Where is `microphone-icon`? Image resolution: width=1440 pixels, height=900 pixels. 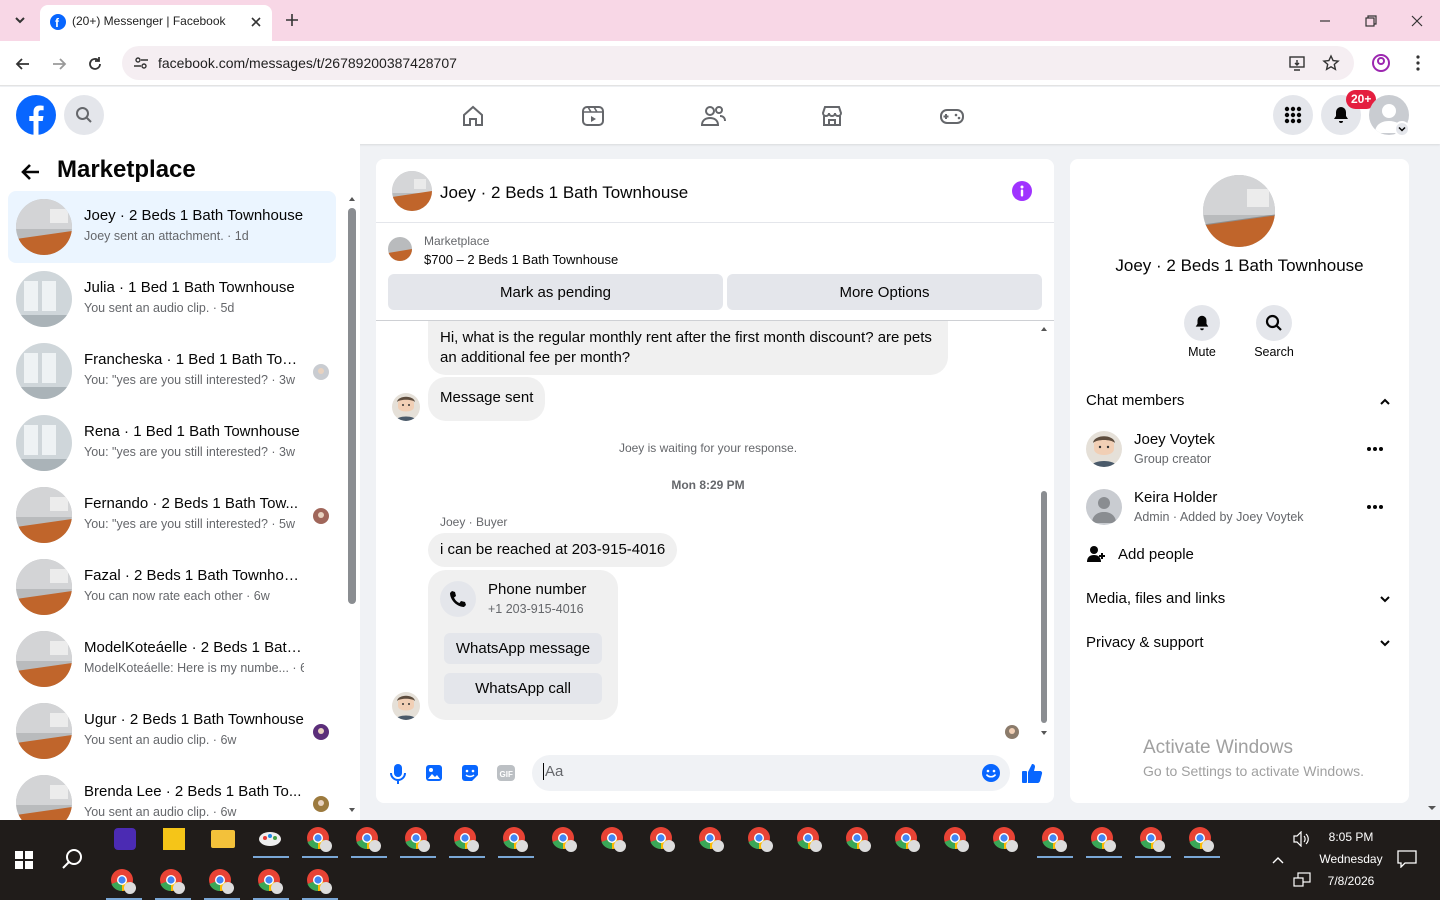 microphone-icon is located at coordinates (398, 774).